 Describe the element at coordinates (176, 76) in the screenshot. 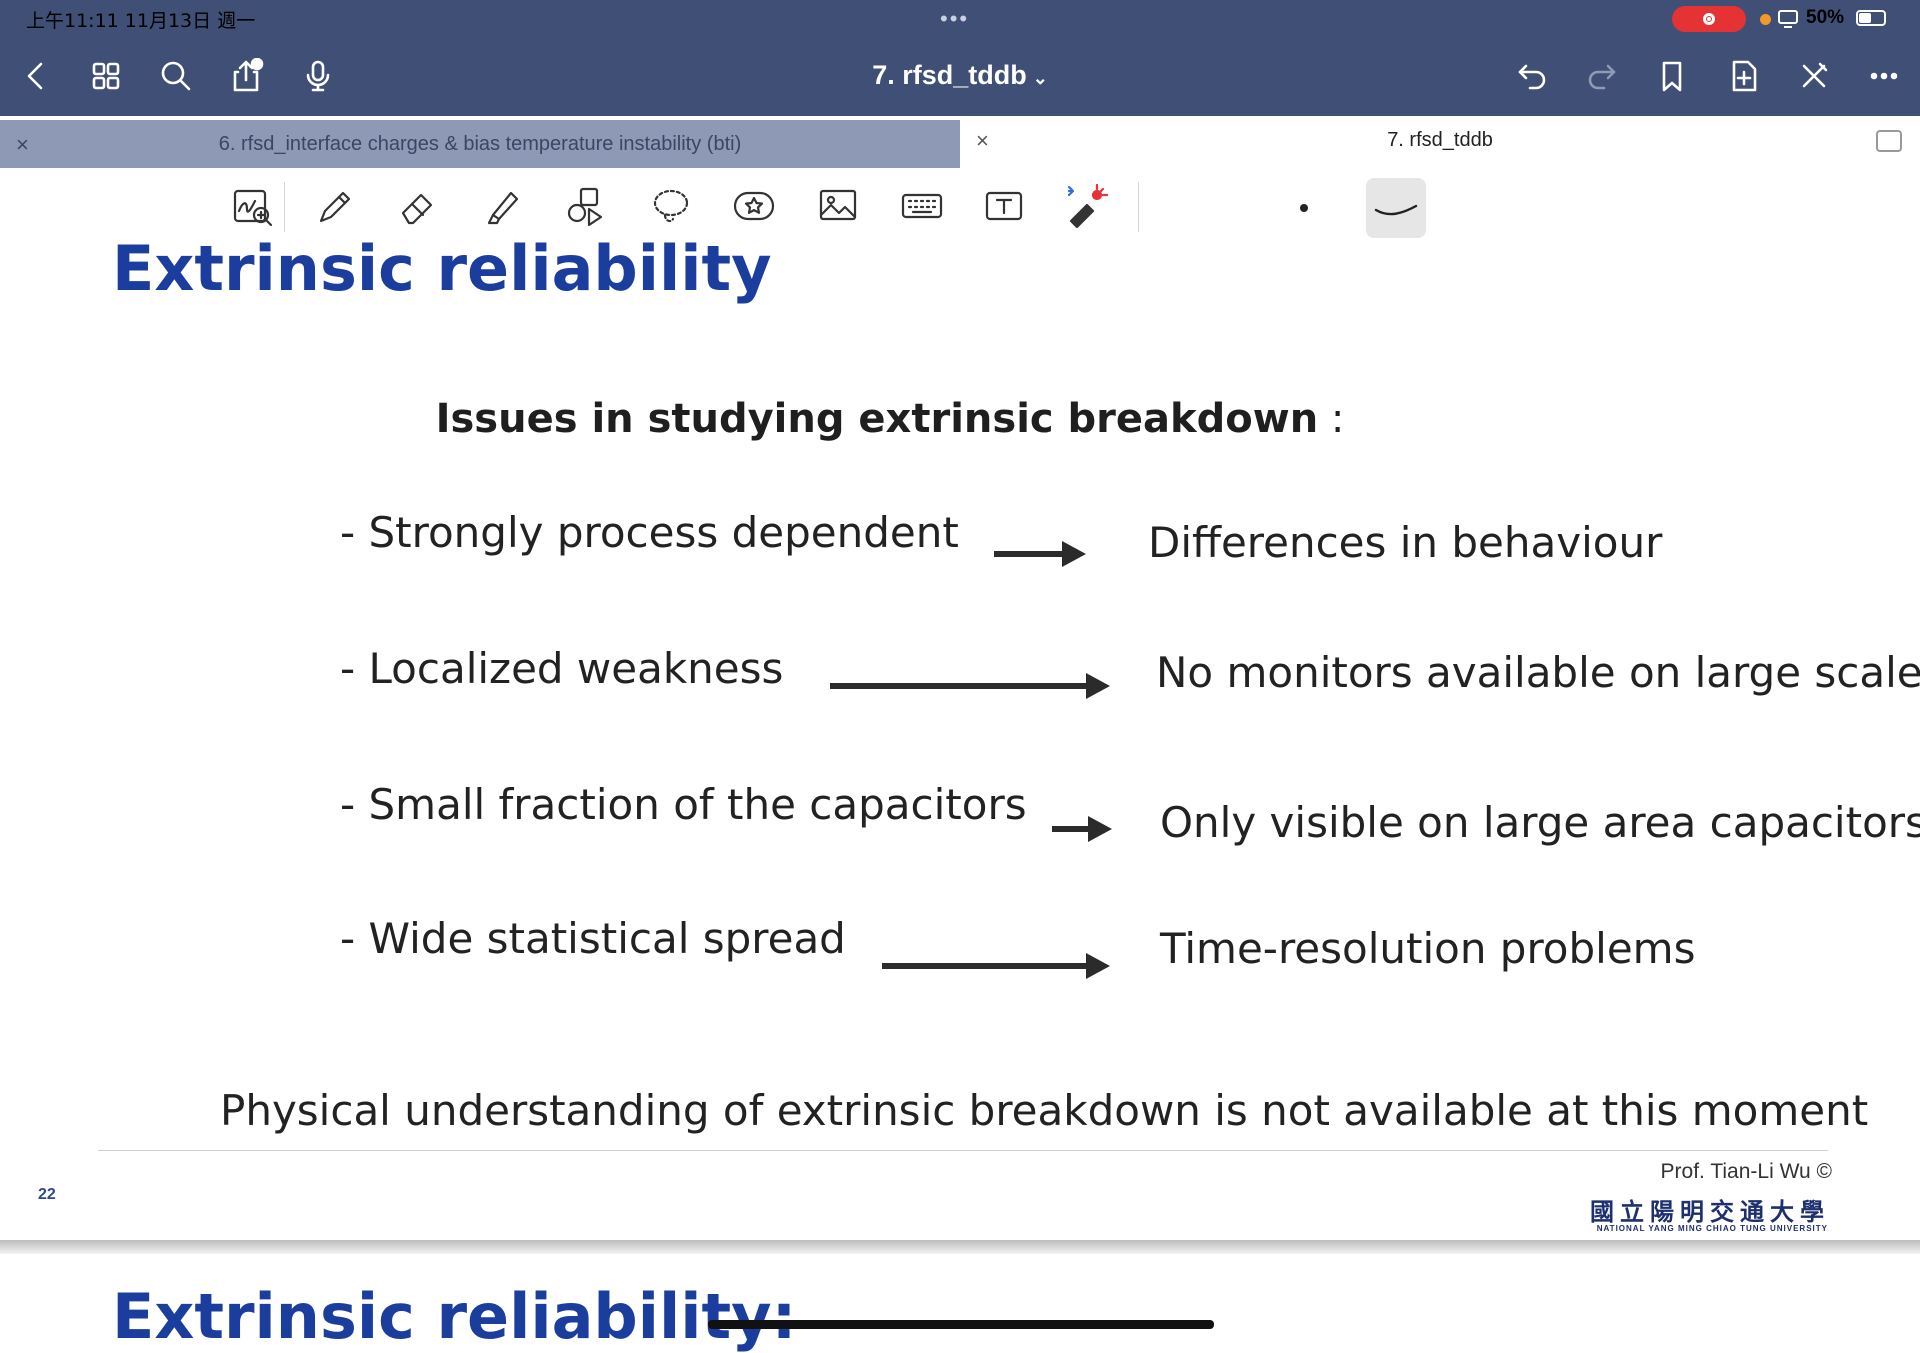

I see `search-icon` at that location.